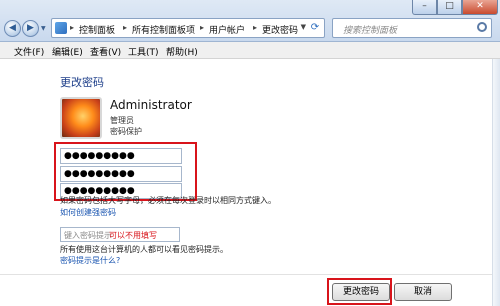 The height and width of the screenshot is (306, 500). Describe the element at coordinates (163, 29) in the screenshot. I see `breadcrumb-all-items: 所有控制面板项` at that location.